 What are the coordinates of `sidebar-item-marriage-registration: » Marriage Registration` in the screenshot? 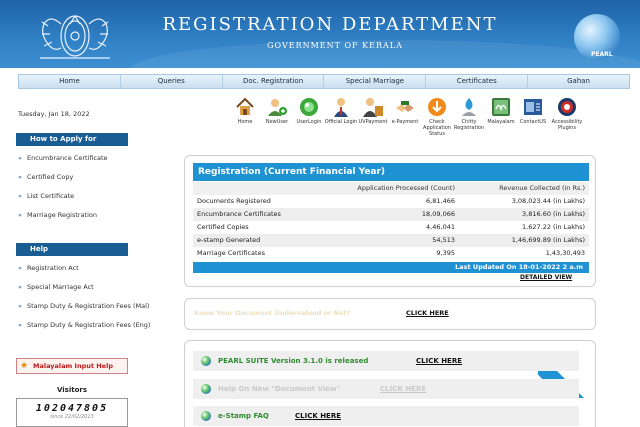 It's located at (98, 215).